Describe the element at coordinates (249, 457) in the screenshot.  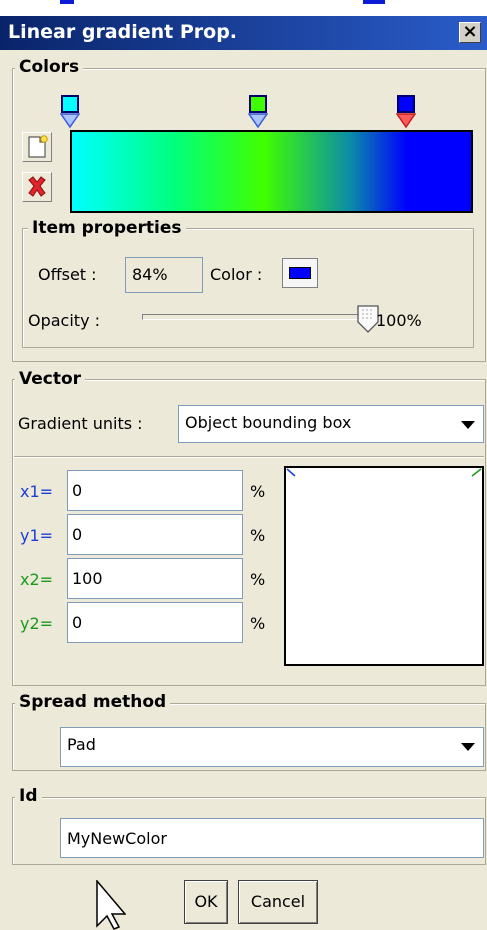
I see `vector-divider` at that location.